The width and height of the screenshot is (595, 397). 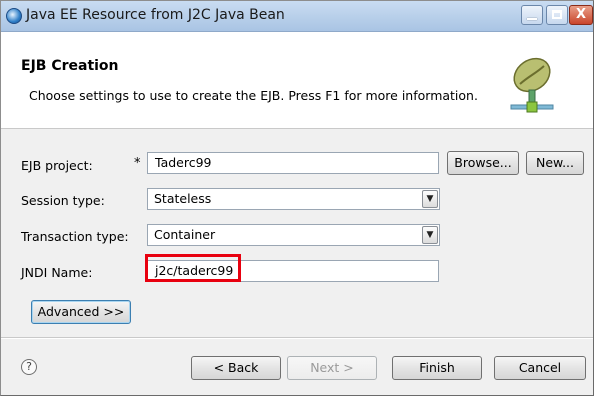 I want to click on minimize-button, so click(x=532, y=15).